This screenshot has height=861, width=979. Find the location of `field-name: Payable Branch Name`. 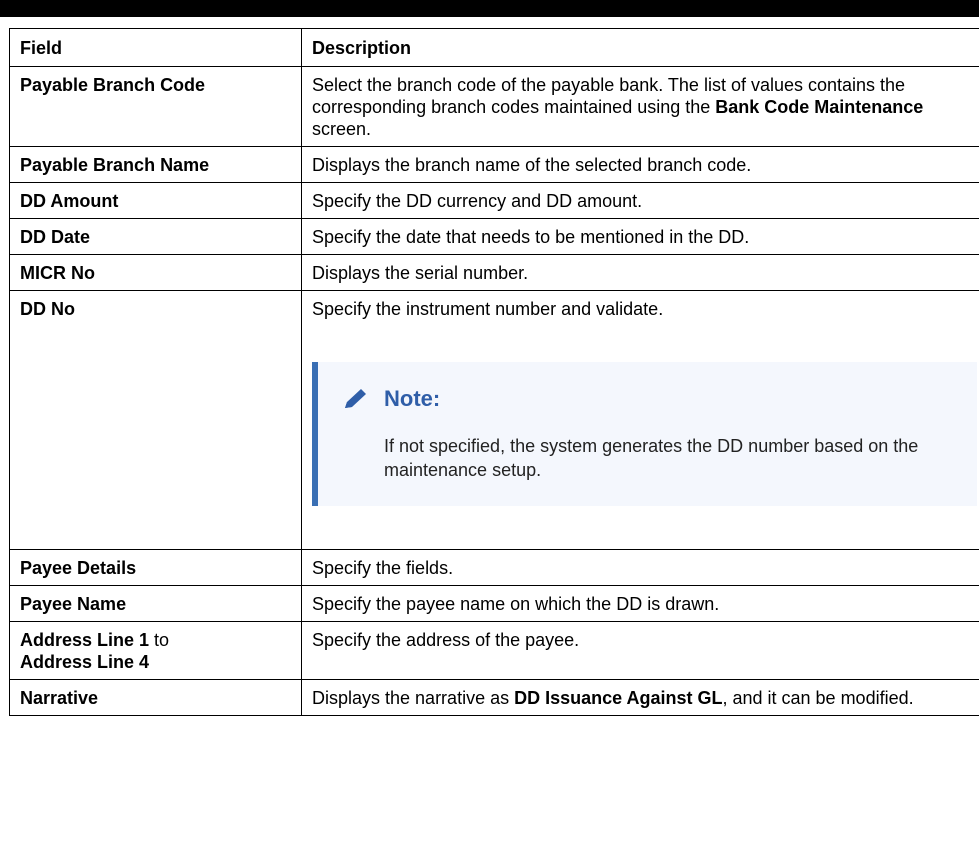

field-name: Payable Branch Name is located at coordinates (155, 164).